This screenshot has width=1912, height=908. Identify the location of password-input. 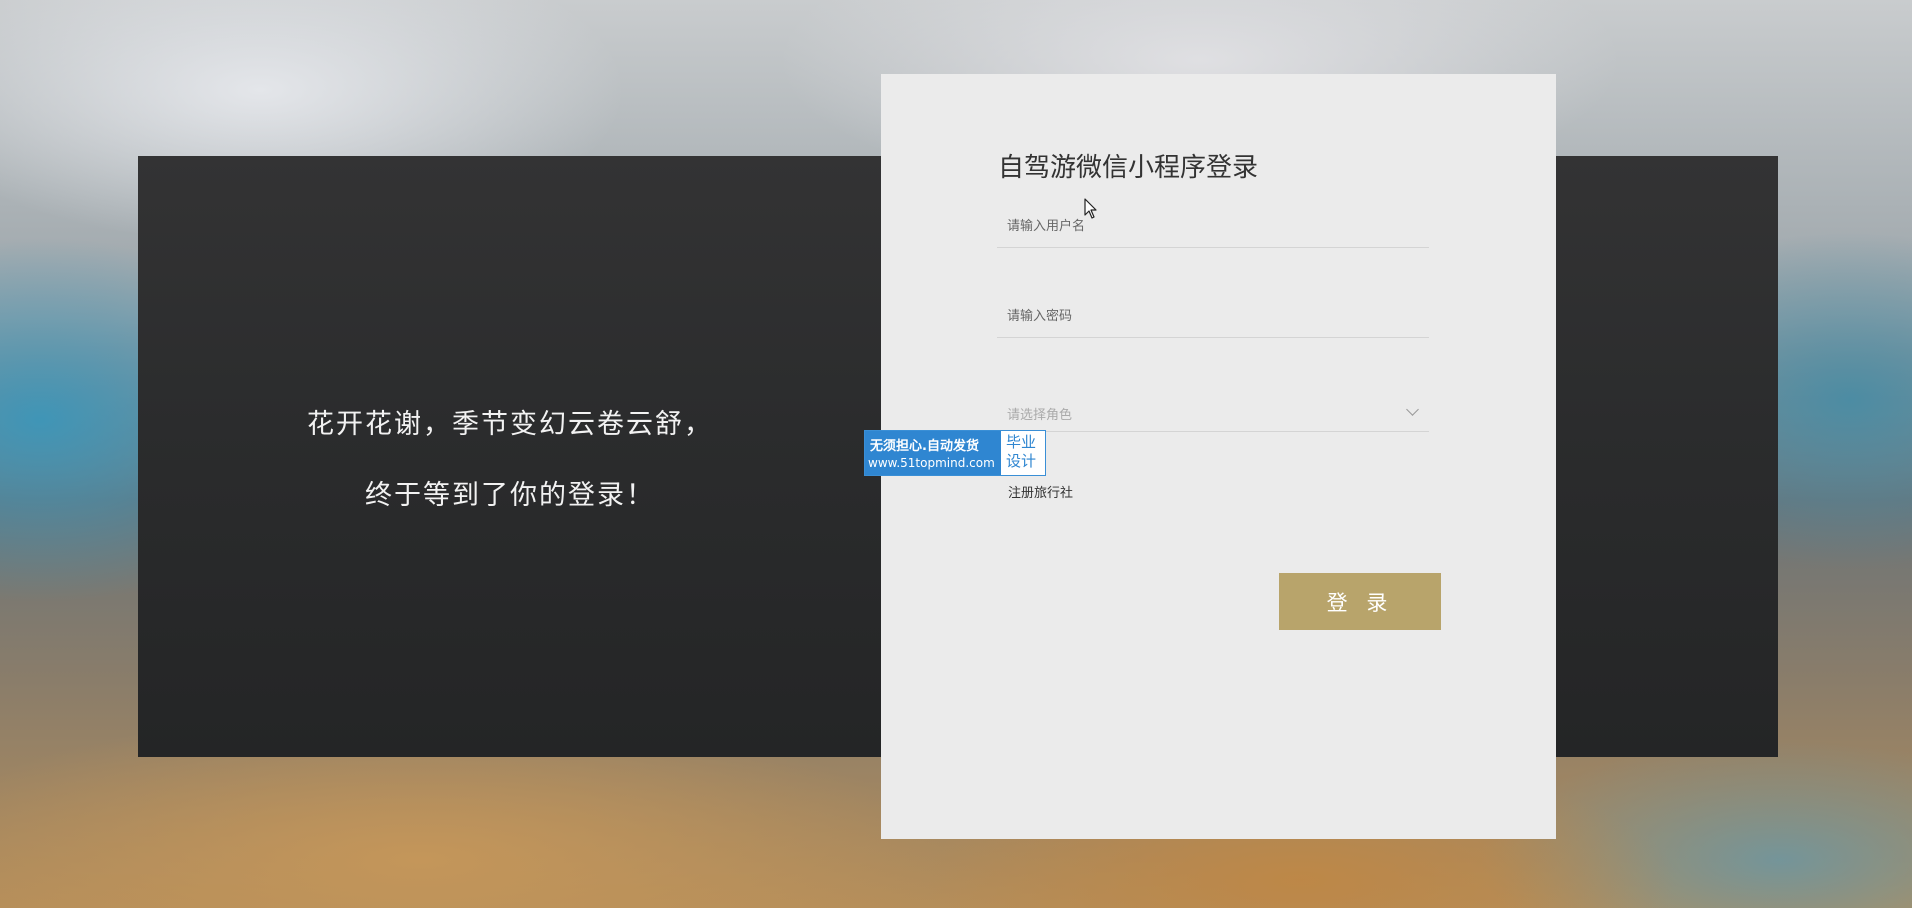
(1212, 316).